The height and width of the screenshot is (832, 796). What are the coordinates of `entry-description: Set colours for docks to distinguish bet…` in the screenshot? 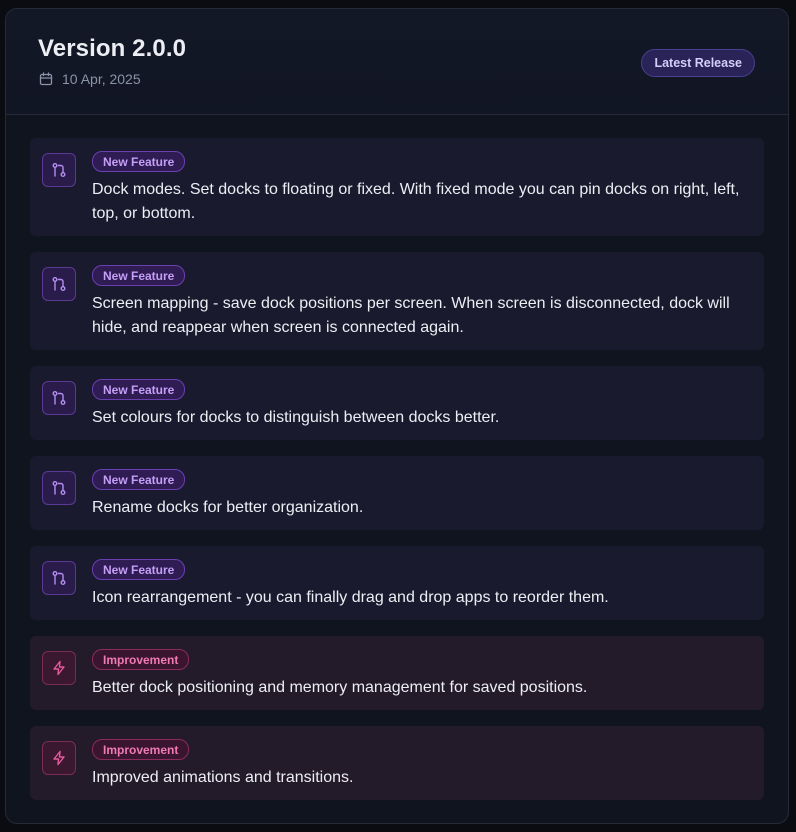 It's located at (296, 417).